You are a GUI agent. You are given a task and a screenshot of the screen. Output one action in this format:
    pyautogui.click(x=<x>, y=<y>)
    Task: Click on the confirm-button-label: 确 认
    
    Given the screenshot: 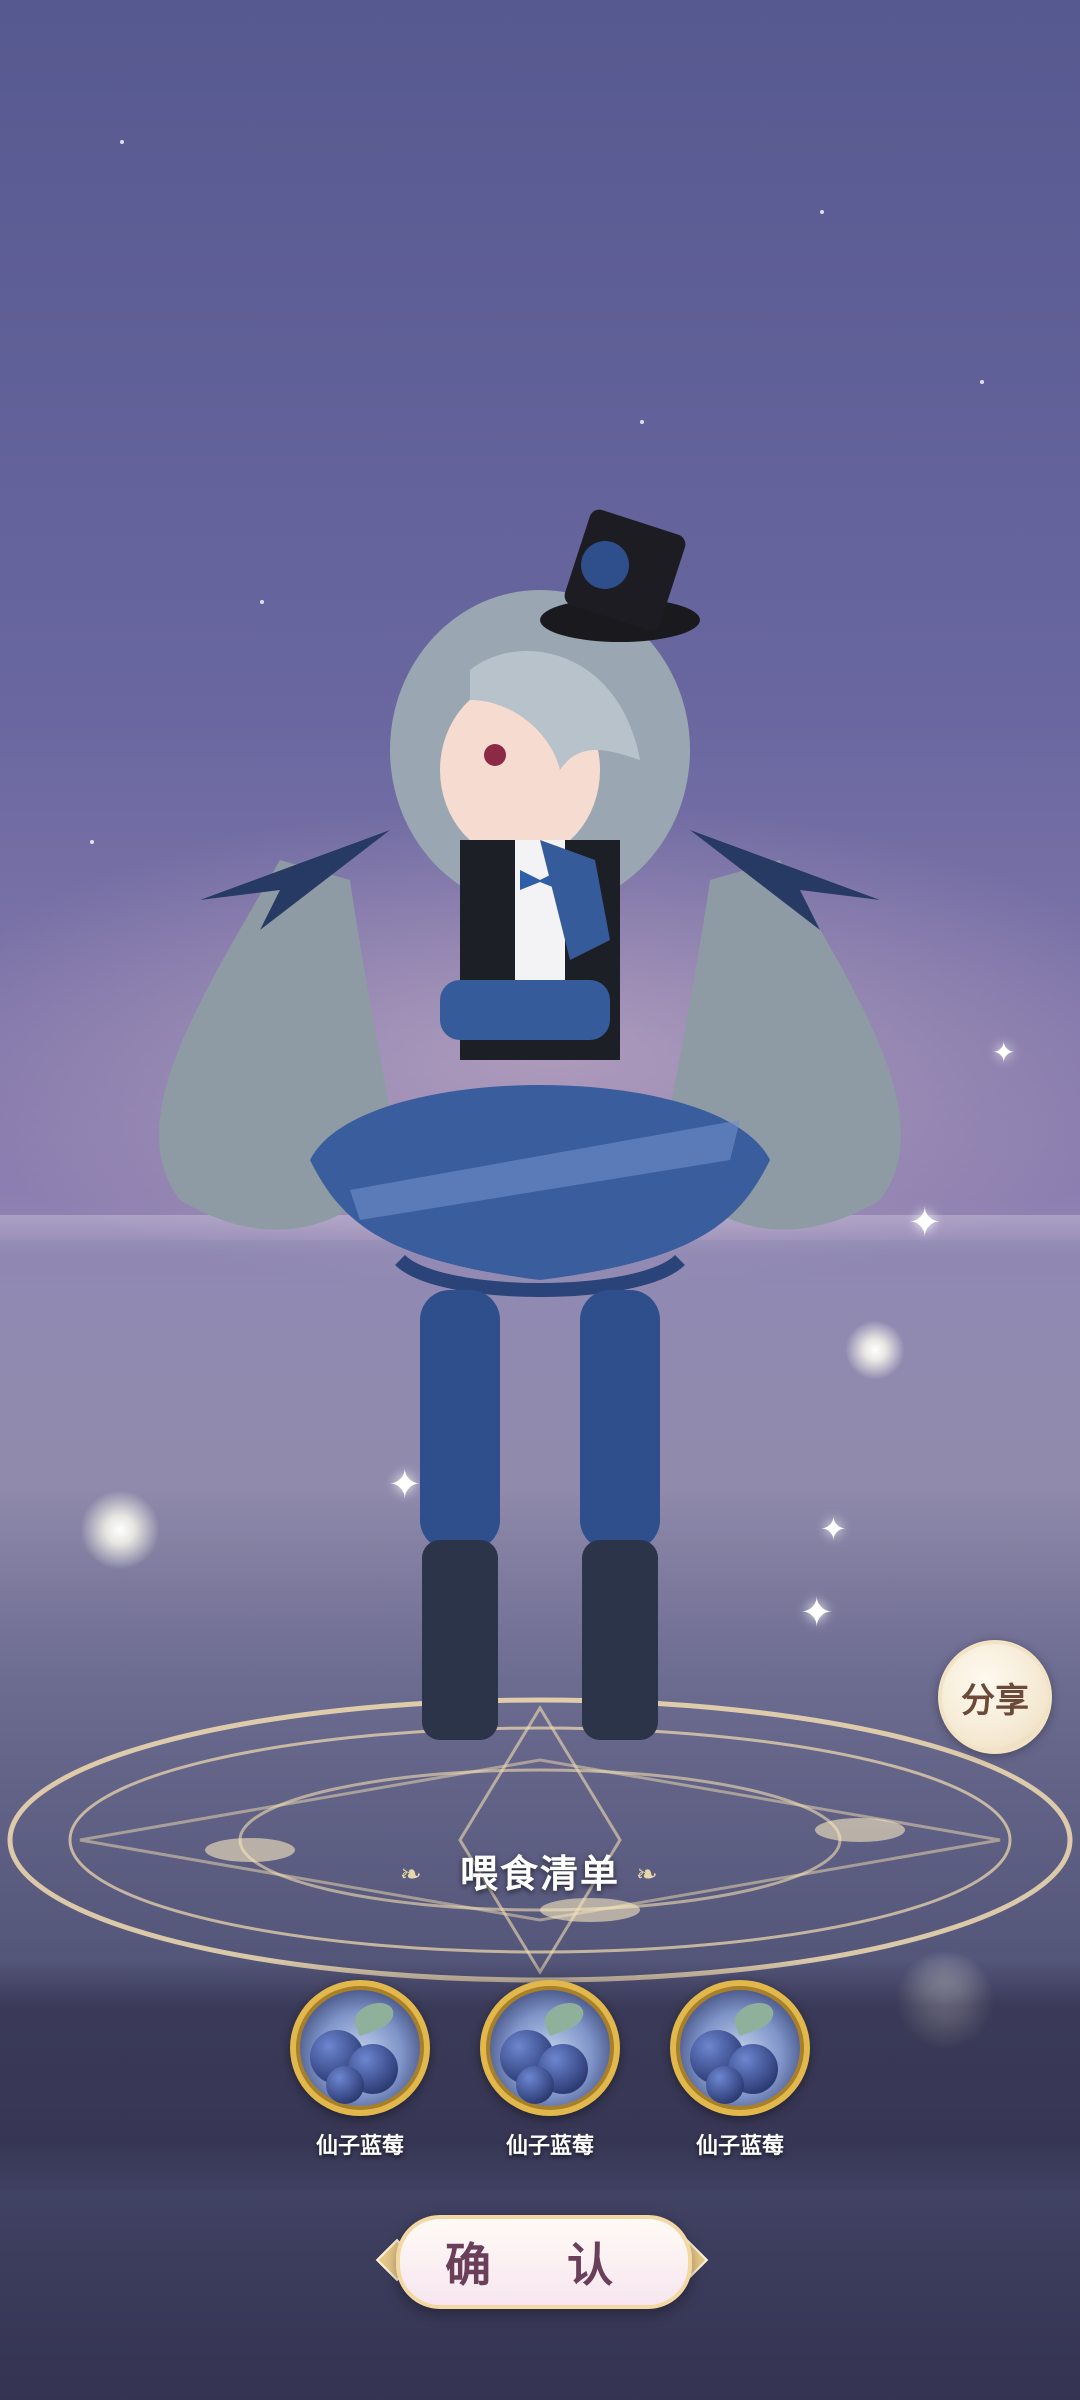 What is the action you would take?
    pyautogui.click(x=543, y=2265)
    